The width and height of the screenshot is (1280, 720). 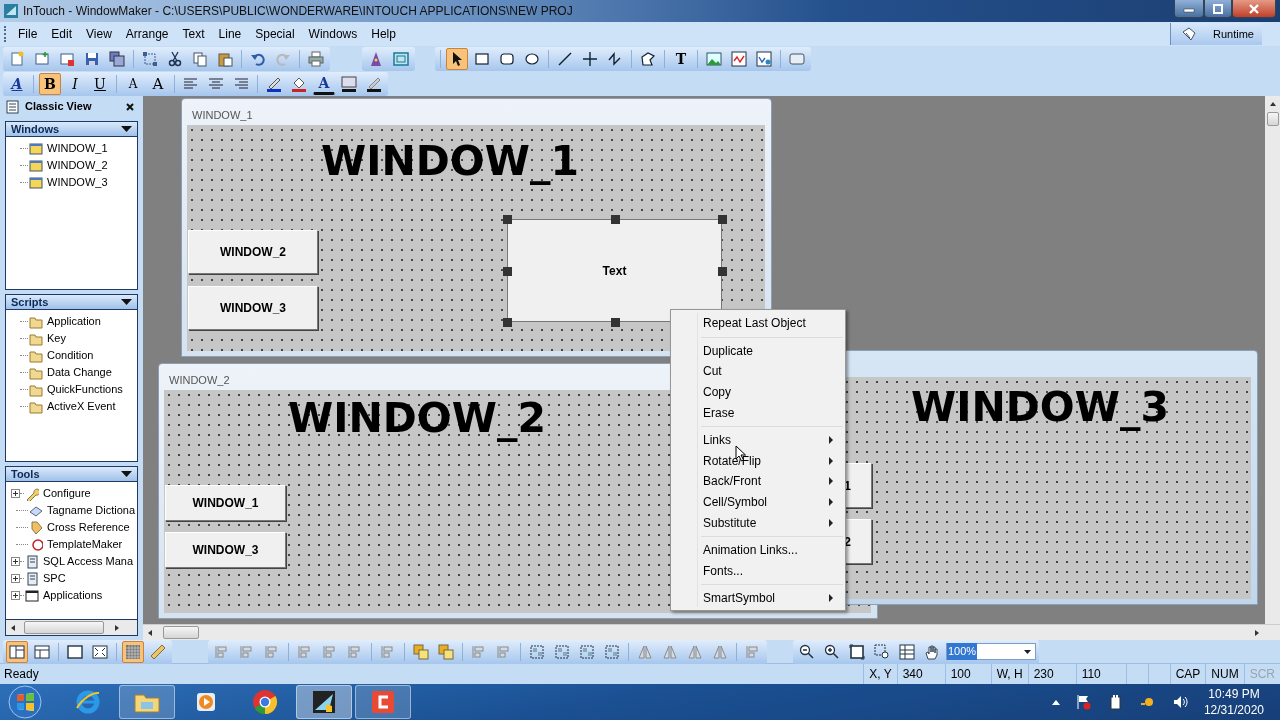 What do you see at coordinates (21, 674) in the screenshot?
I see `status-text: Ready` at bounding box center [21, 674].